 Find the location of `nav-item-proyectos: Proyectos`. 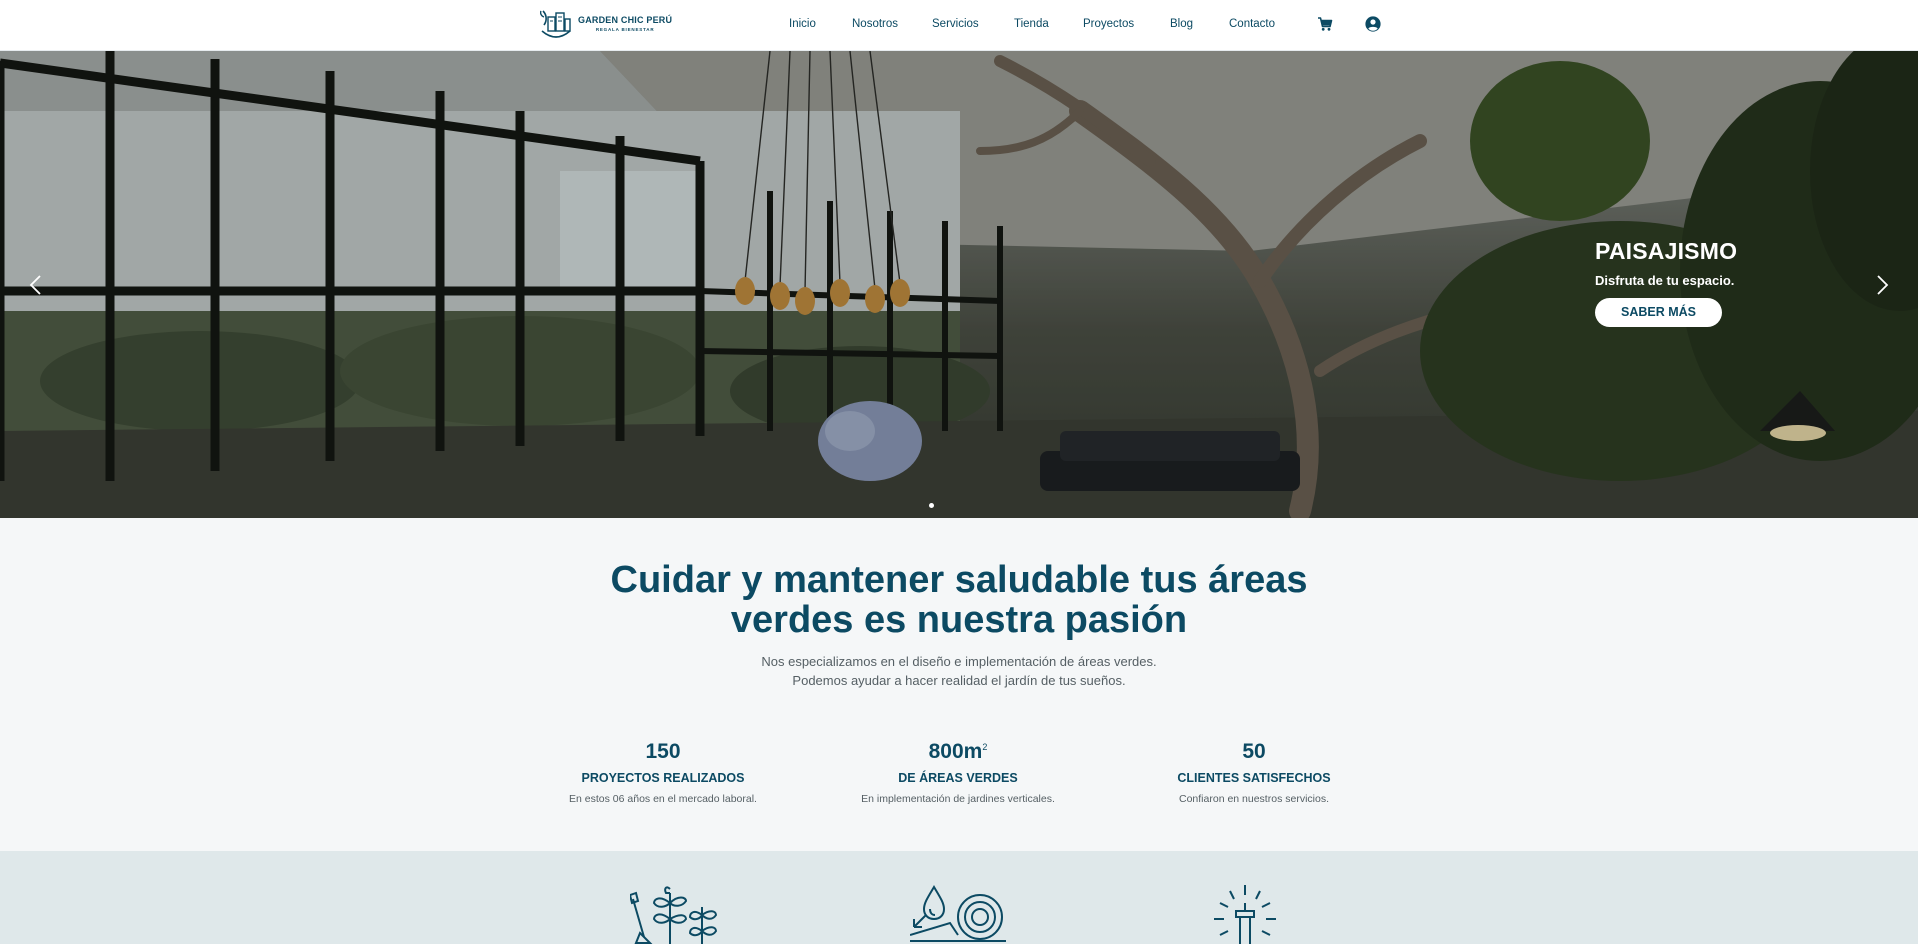

nav-item-proyectos: Proyectos is located at coordinates (1108, 24).